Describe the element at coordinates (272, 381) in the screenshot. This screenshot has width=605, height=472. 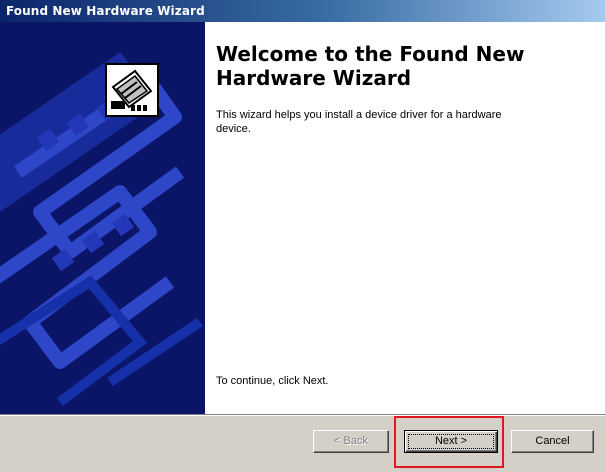
I see `continue-instruction: To continue, click Next.` at that location.